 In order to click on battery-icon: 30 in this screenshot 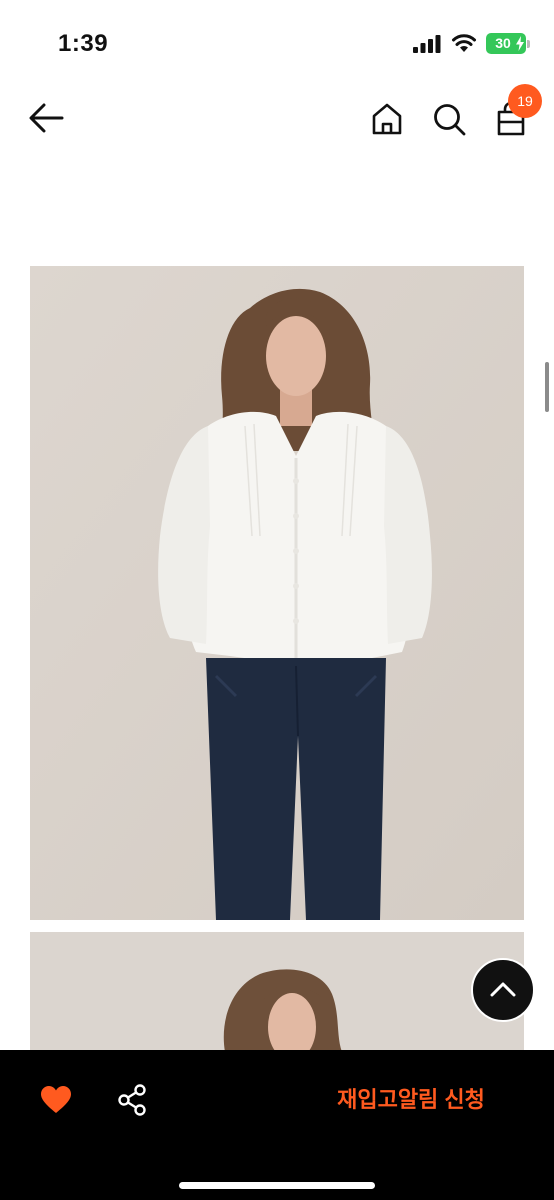, I will do `click(506, 43)`.